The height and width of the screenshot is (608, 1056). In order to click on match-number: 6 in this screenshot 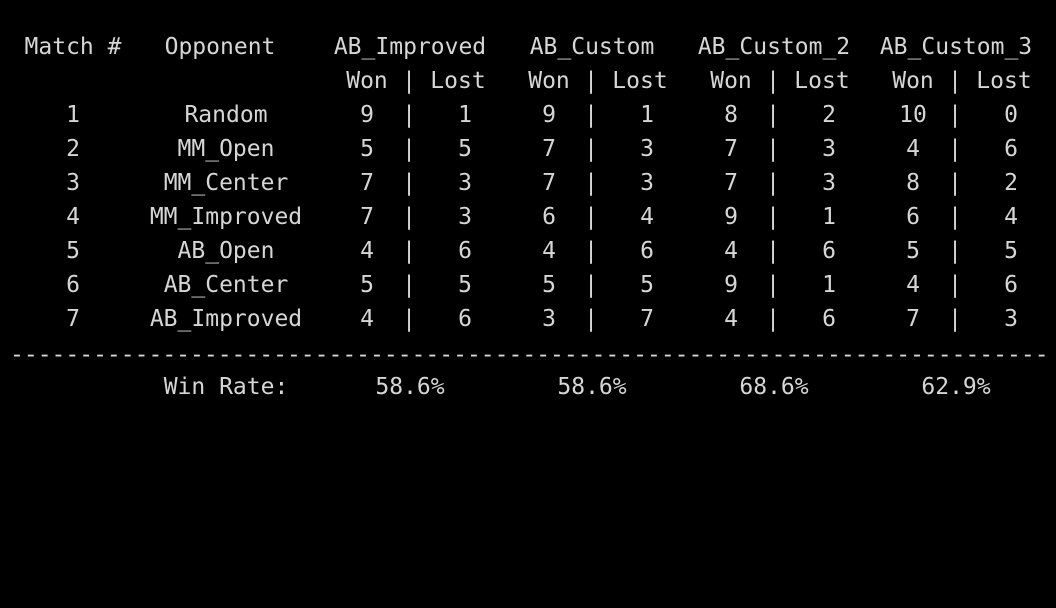, I will do `click(73, 285)`.